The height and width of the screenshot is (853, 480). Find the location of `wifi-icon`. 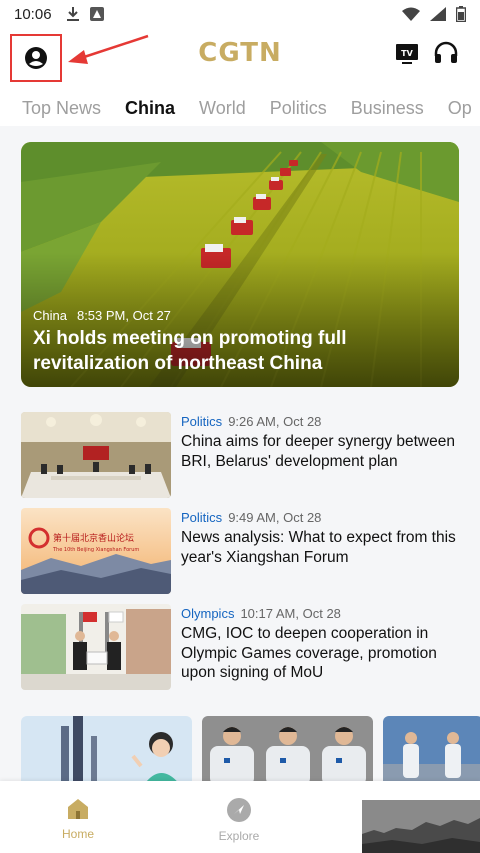

wifi-icon is located at coordinates (411, 14).